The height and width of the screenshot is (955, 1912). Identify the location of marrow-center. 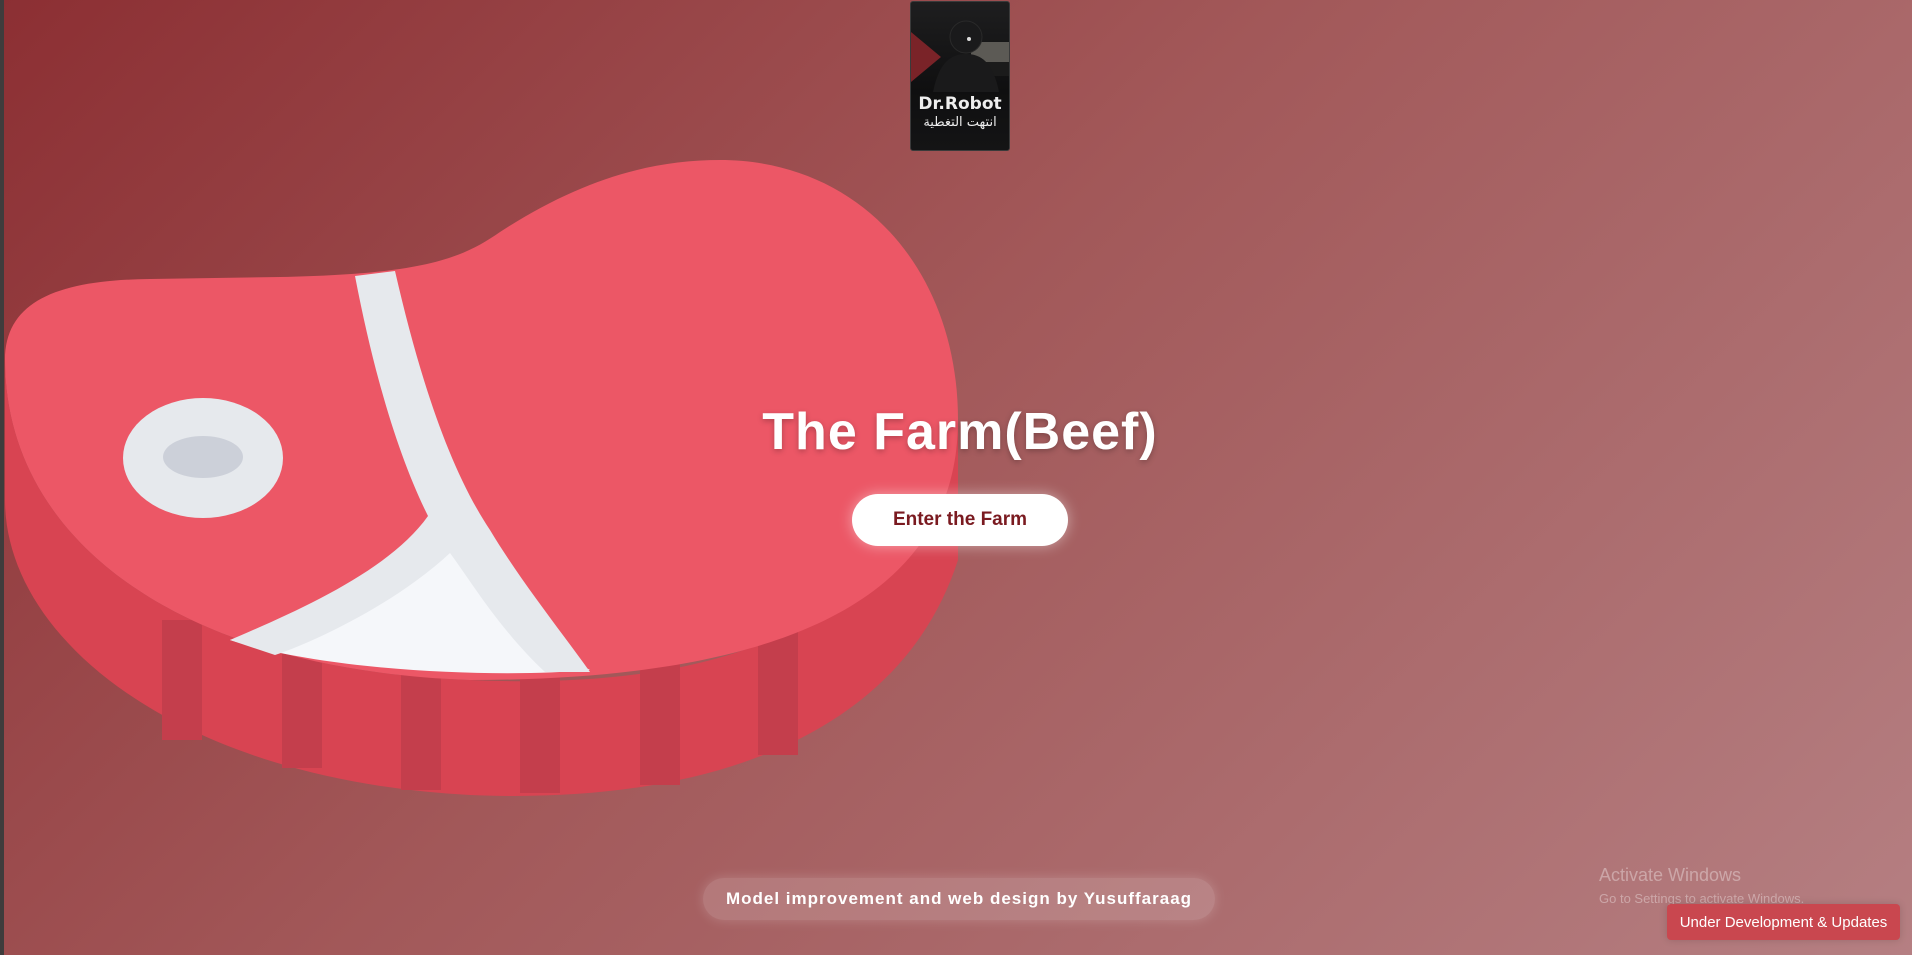
(203, 457).